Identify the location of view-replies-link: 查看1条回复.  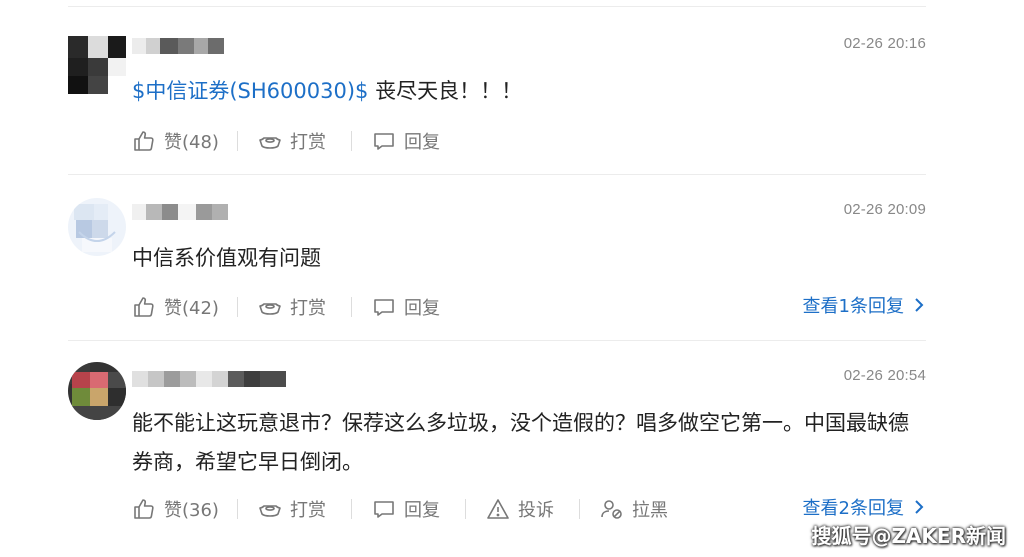
(864, 305).